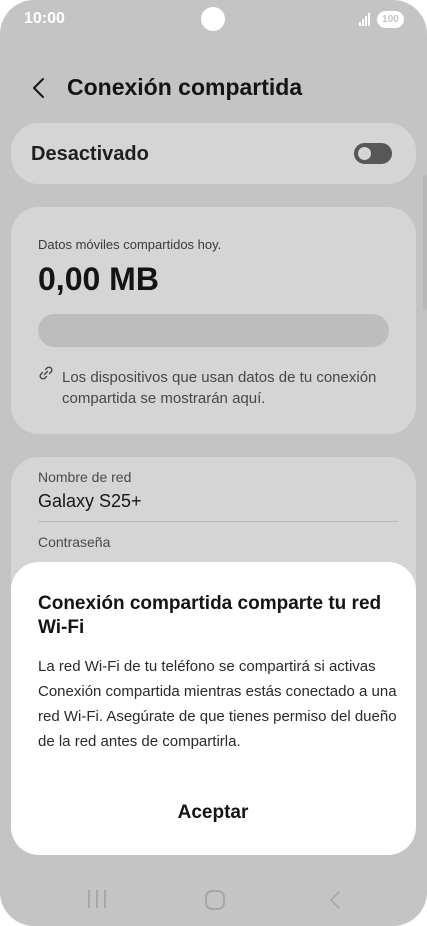 This screenshot has height=926, width=427. Describe the element at coordinates (130, 244) in the screenshot. I see `data-usage-label: Datos móviles compartidos hoy.` at that location.